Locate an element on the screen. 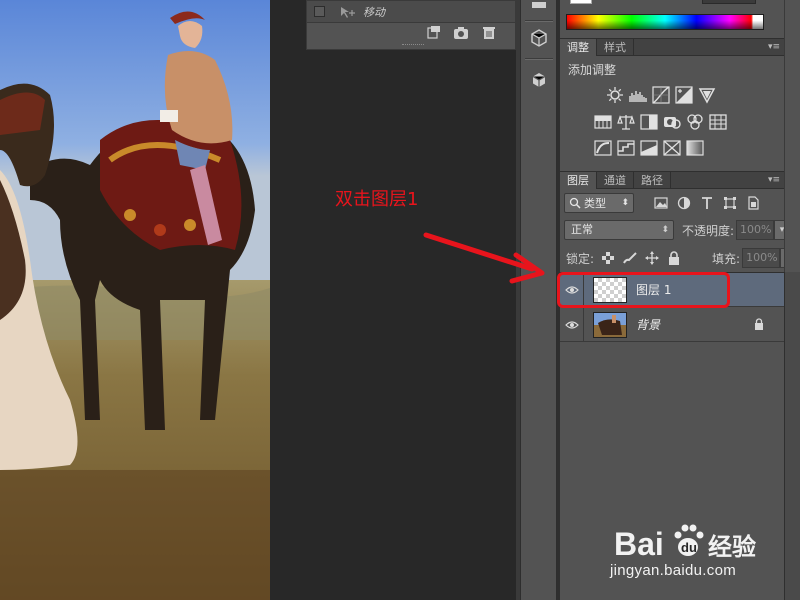 The width and height of the screenshot is (800, 600). layer-kind-filter-select: 类型 ⬍ is located at coordinates (599, 203).